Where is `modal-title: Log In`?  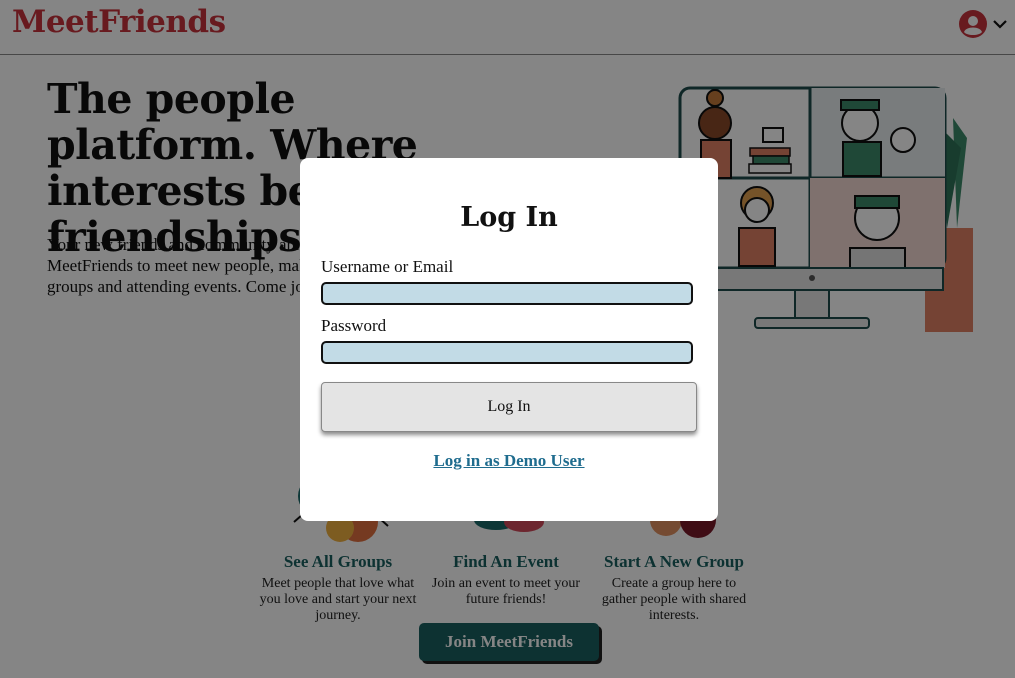 modal-title: Log In is located at coordinates (509, 217).